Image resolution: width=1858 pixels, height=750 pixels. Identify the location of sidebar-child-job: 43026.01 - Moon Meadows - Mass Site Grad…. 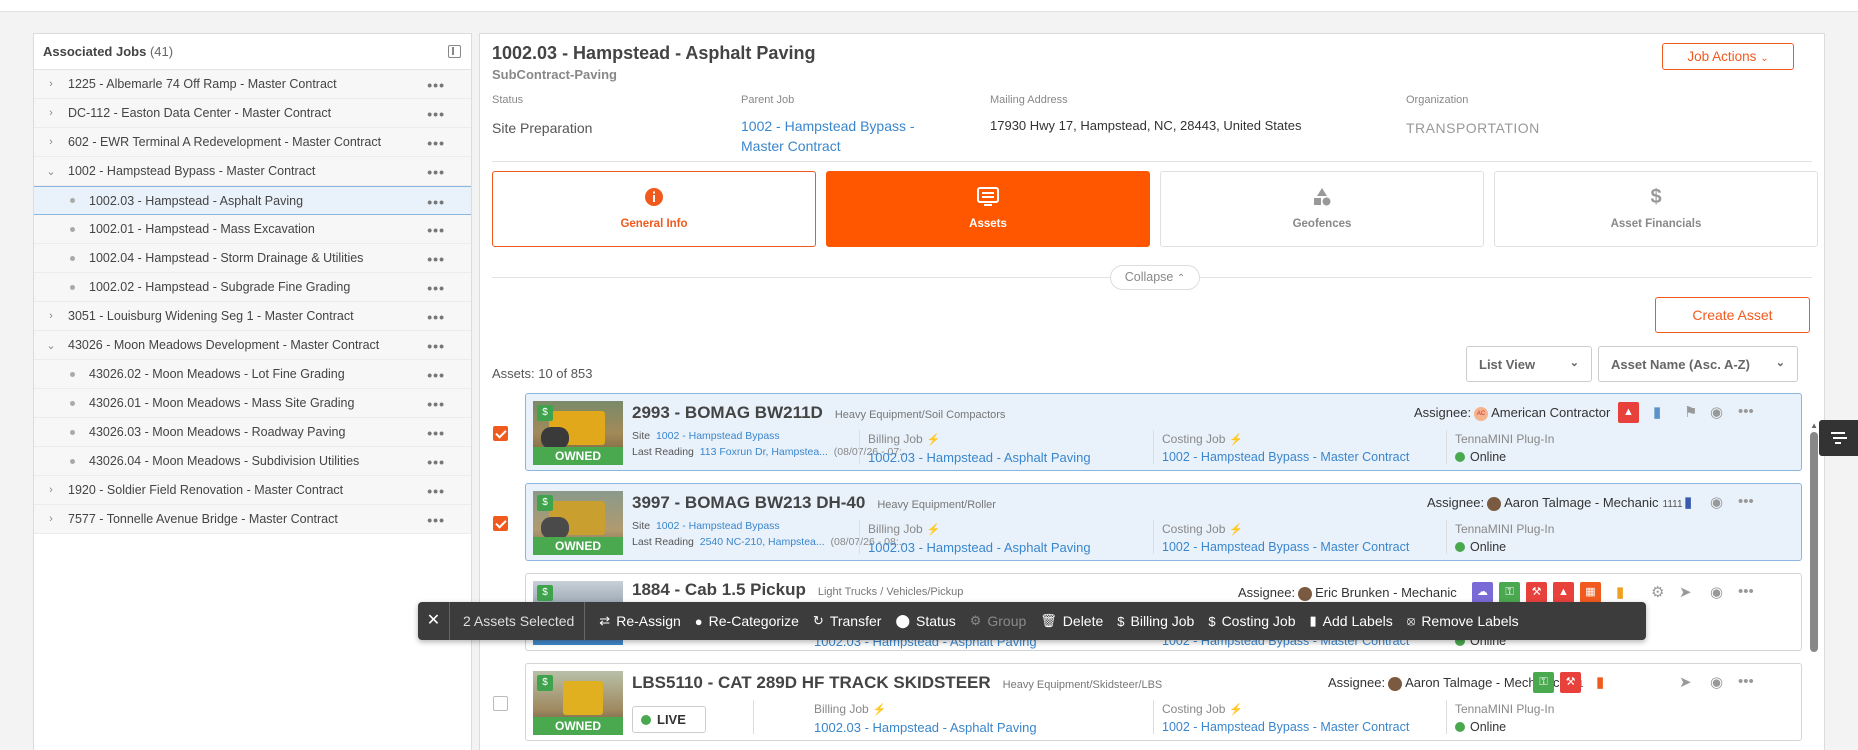
(252, 403).